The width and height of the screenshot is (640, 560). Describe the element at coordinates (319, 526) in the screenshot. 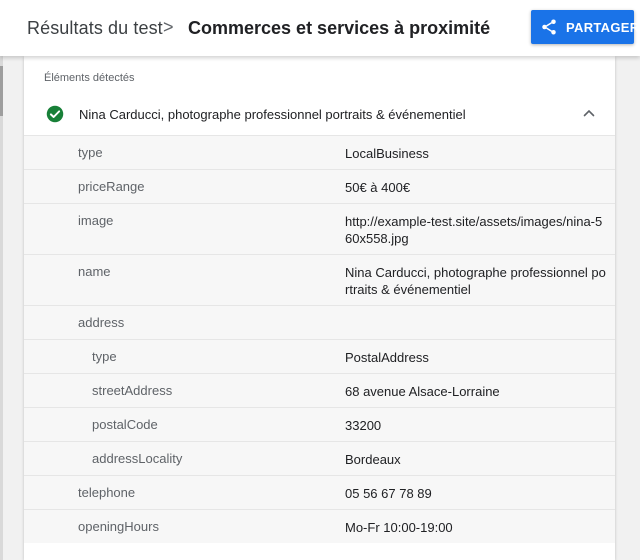

I see `table-row: openingHours Mo-Fr 10:00-19:00` at that location.